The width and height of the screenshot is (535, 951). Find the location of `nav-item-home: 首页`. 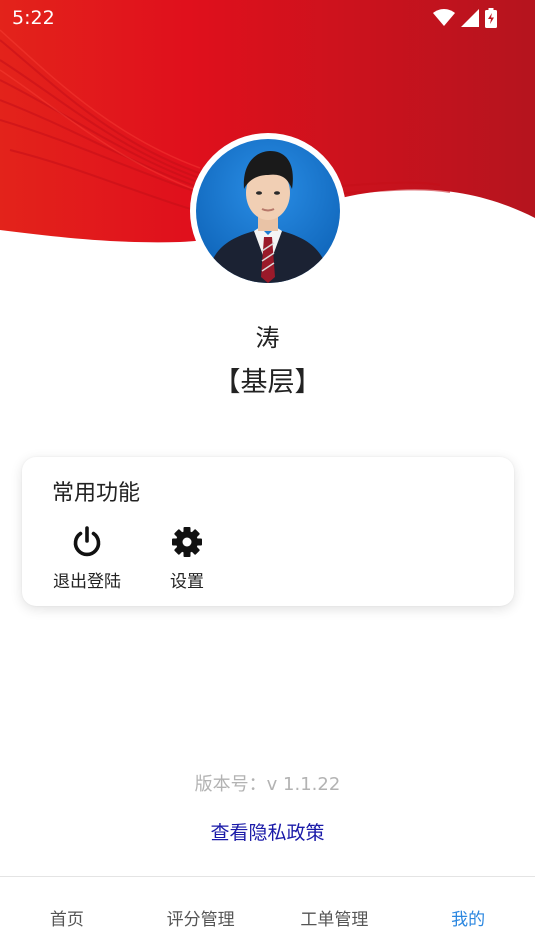

nav-item-home: 首页 is located at coordinates (67, 914).